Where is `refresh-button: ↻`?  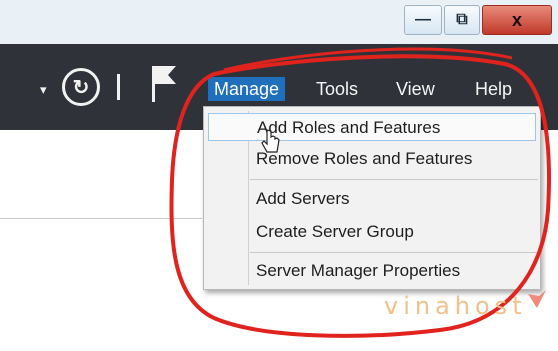 refresh-button: ↻ is located at coordinates (81, 87).